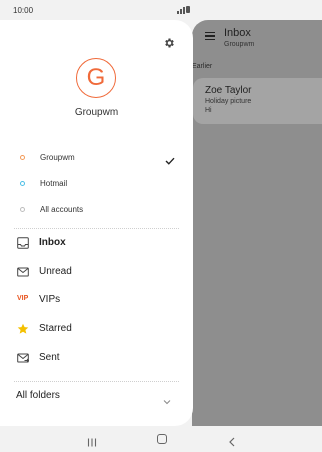 The image size is (322, 452). I want to click on system-nav-bar, so click(161, 439).